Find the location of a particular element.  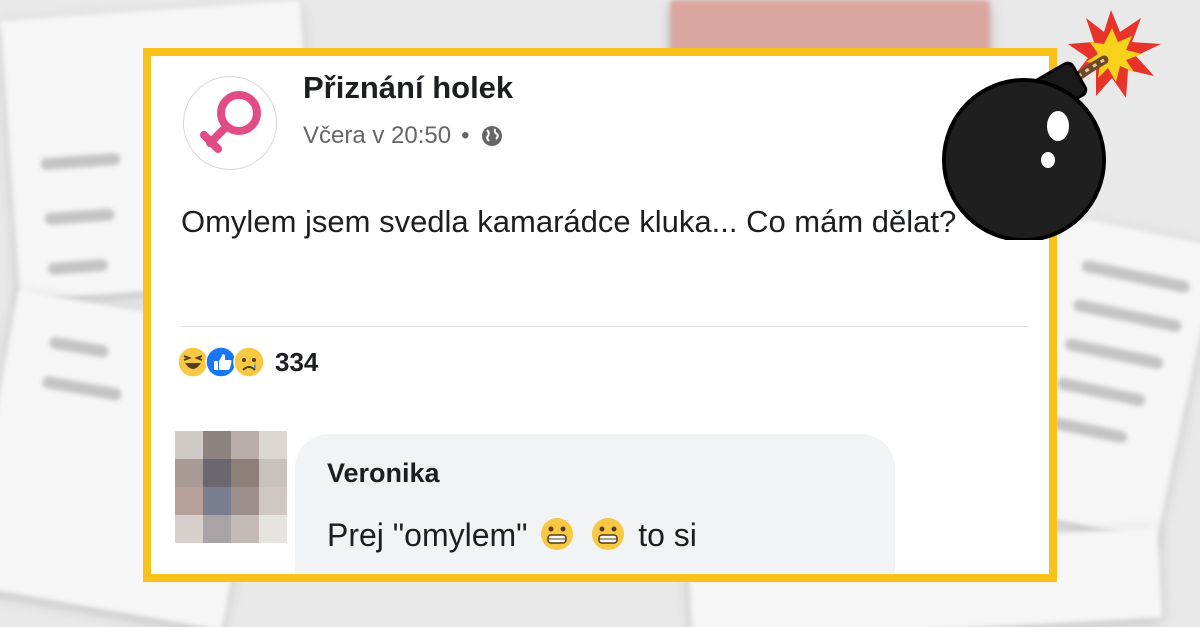

comment-text-line2: jako zakopla a upadla mu na is located at coordinates (530, 572).